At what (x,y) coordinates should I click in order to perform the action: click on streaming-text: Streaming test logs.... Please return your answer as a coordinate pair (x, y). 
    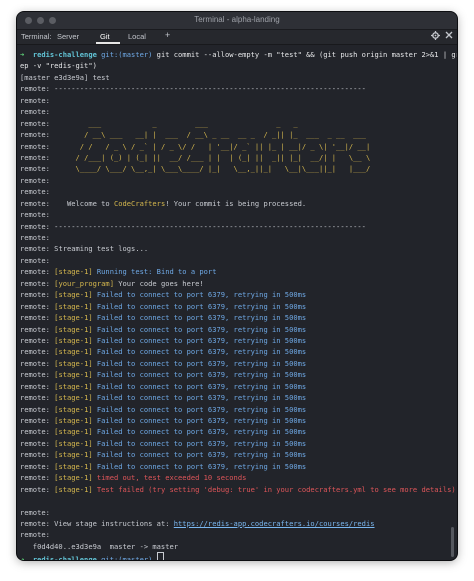
    Looking at the image, I should click on (99, 249).